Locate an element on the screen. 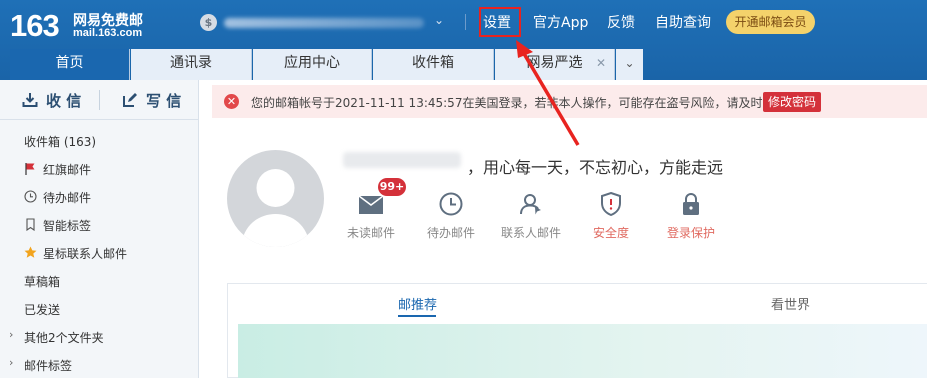 This screenshot has width=927, height=378. feedback-link: 反馈 is located at coordinates (621, 22).